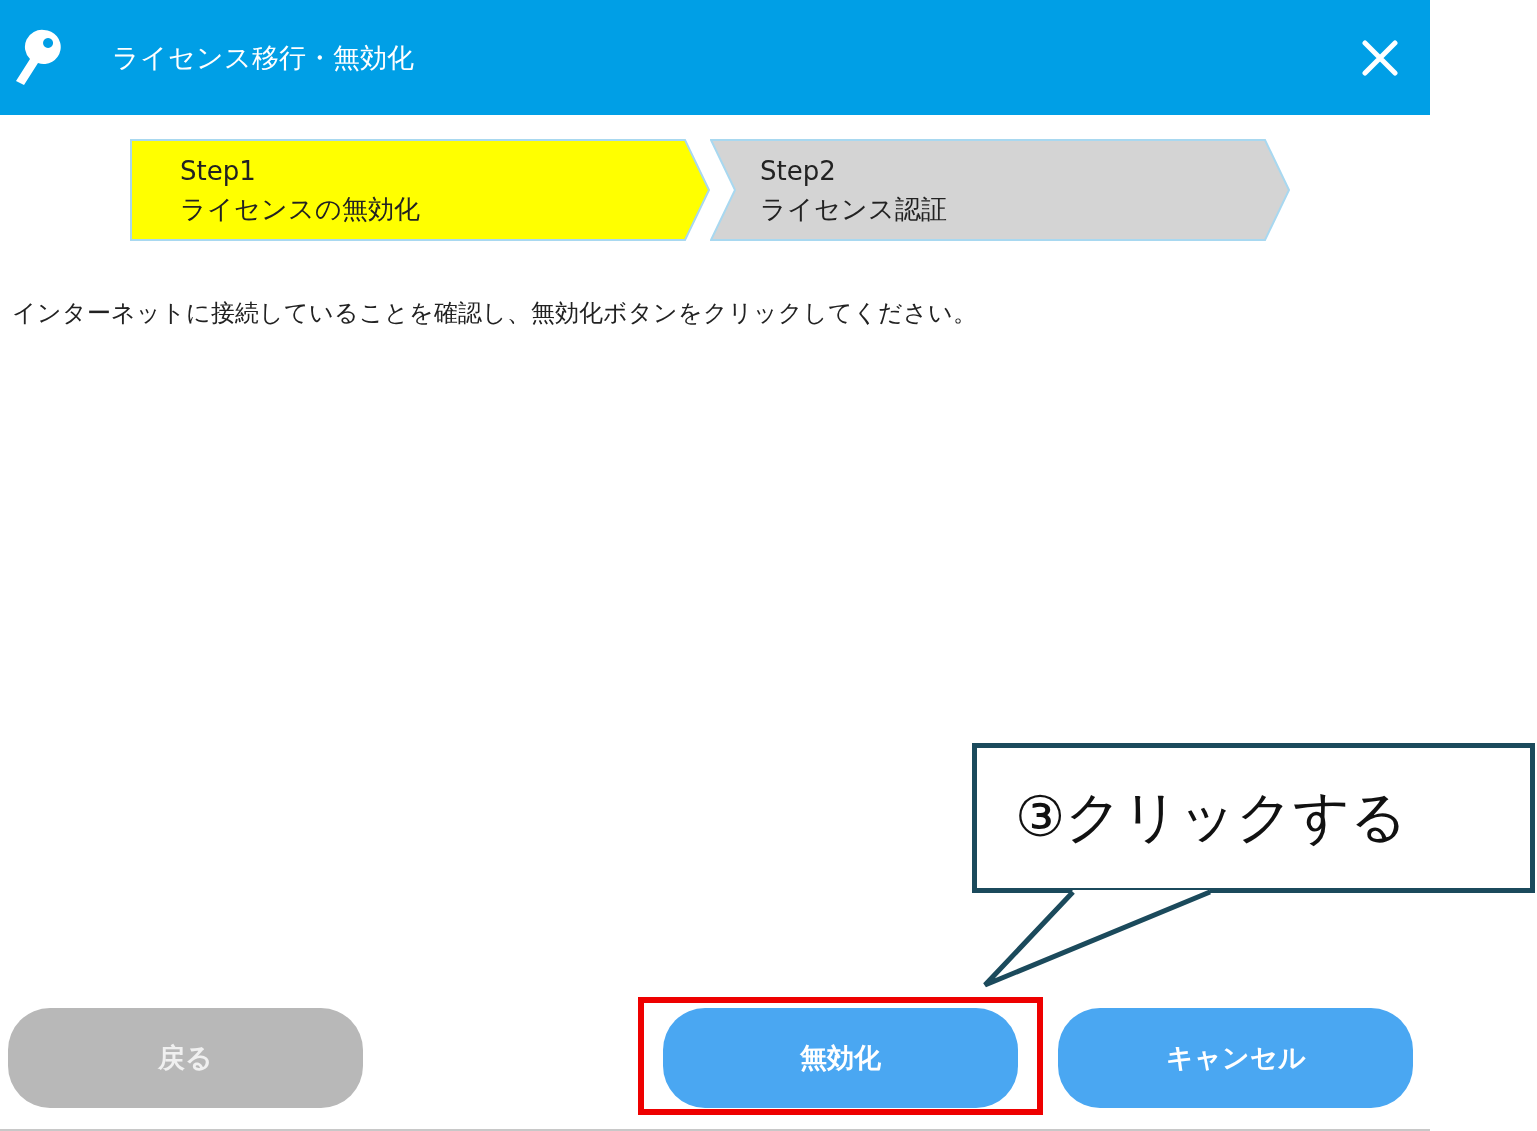 The width and height of the screenshot is (1537, 1131). I want to click on step-caption: ライセンス認証, so click(853, 209).